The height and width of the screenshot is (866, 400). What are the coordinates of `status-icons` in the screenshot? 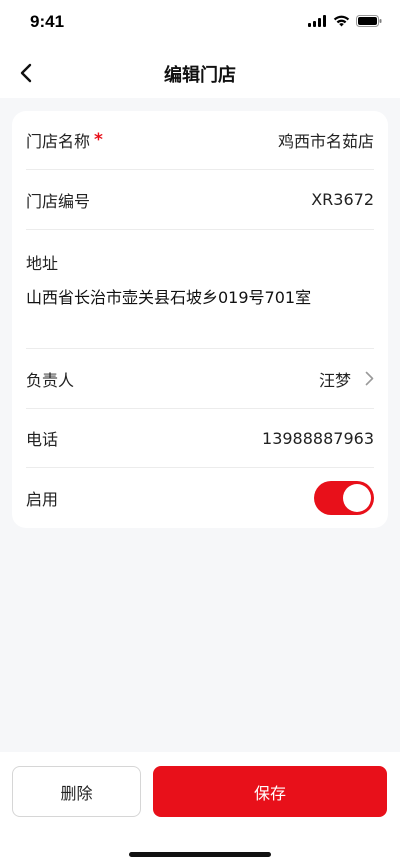 It's located at (345, 21).